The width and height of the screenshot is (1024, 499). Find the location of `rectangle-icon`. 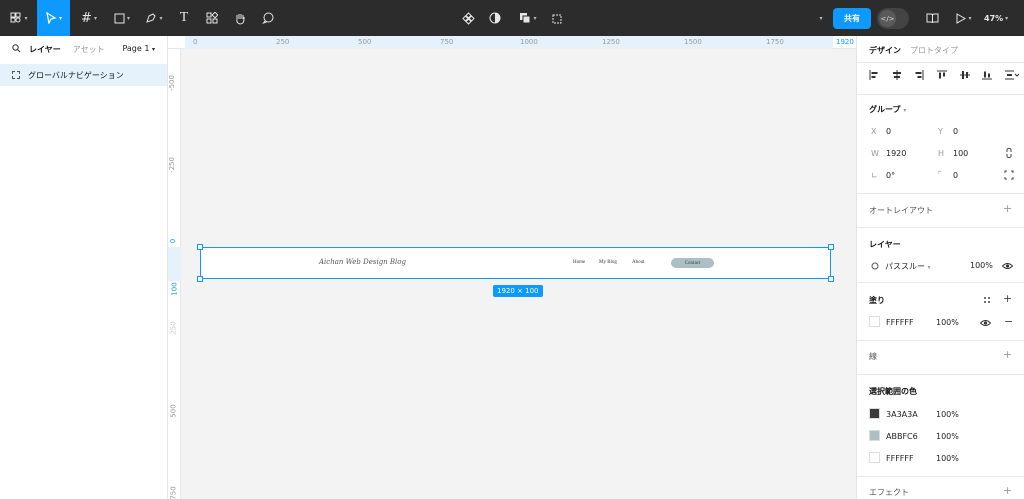

rectangle-icon is located at coordinates (119, 18).